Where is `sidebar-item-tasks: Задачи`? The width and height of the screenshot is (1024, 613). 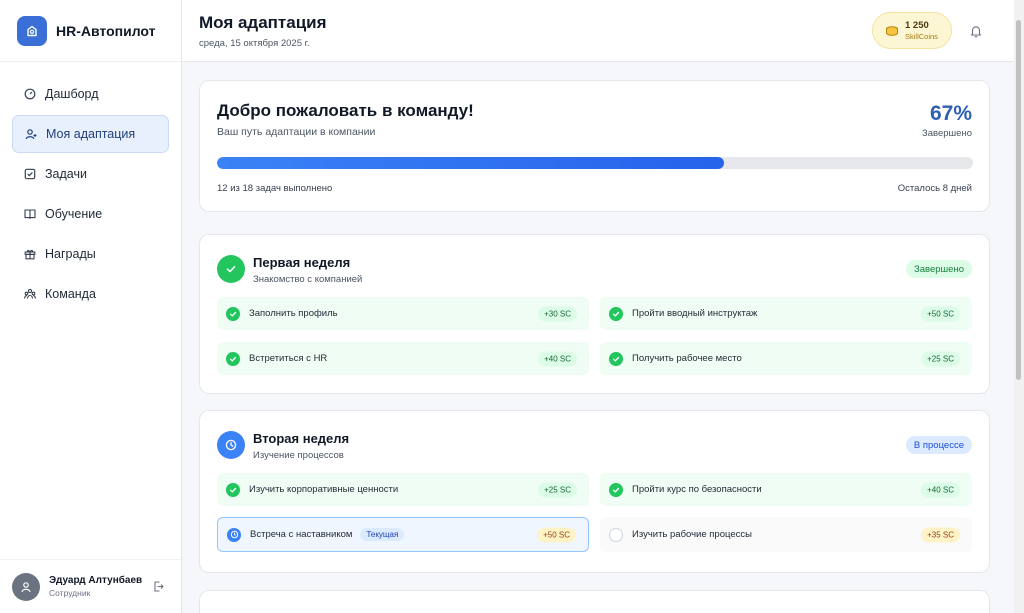 sidebar-item-tasks: Задачи is located at coordinates (90, 174).